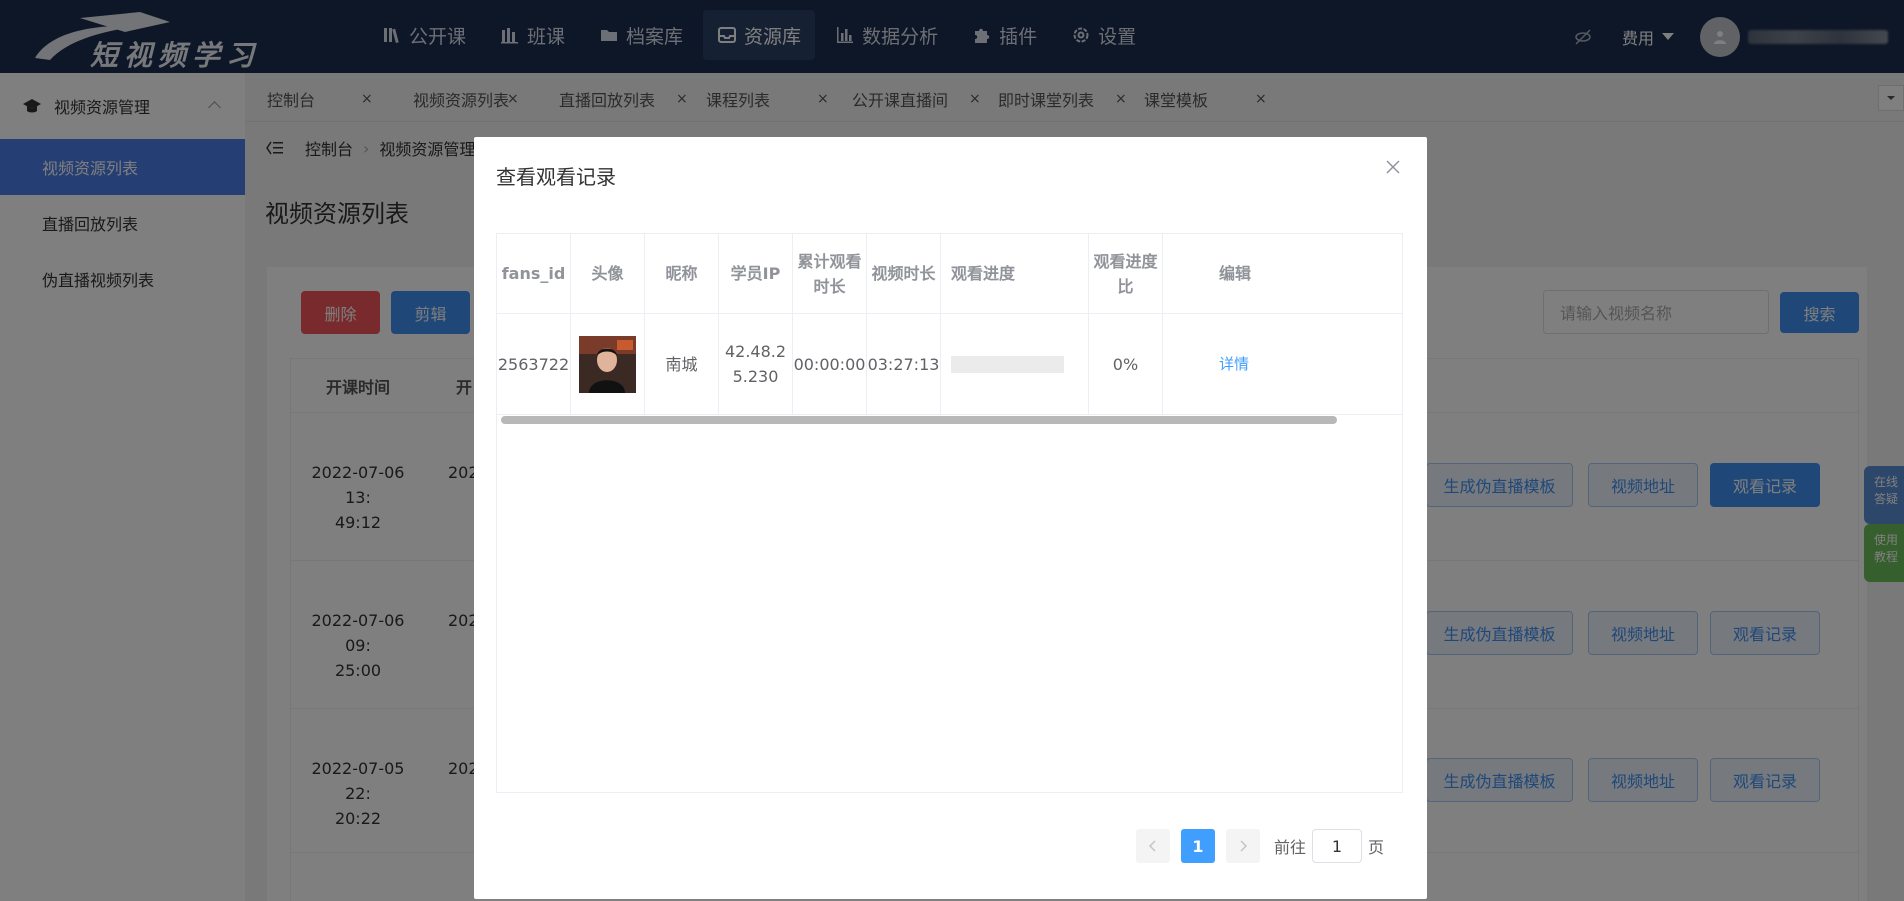 This screenshot has width=1904, height=901. I want to click on column-header-cumulative: 累计观看 时长, so click(830, 274).